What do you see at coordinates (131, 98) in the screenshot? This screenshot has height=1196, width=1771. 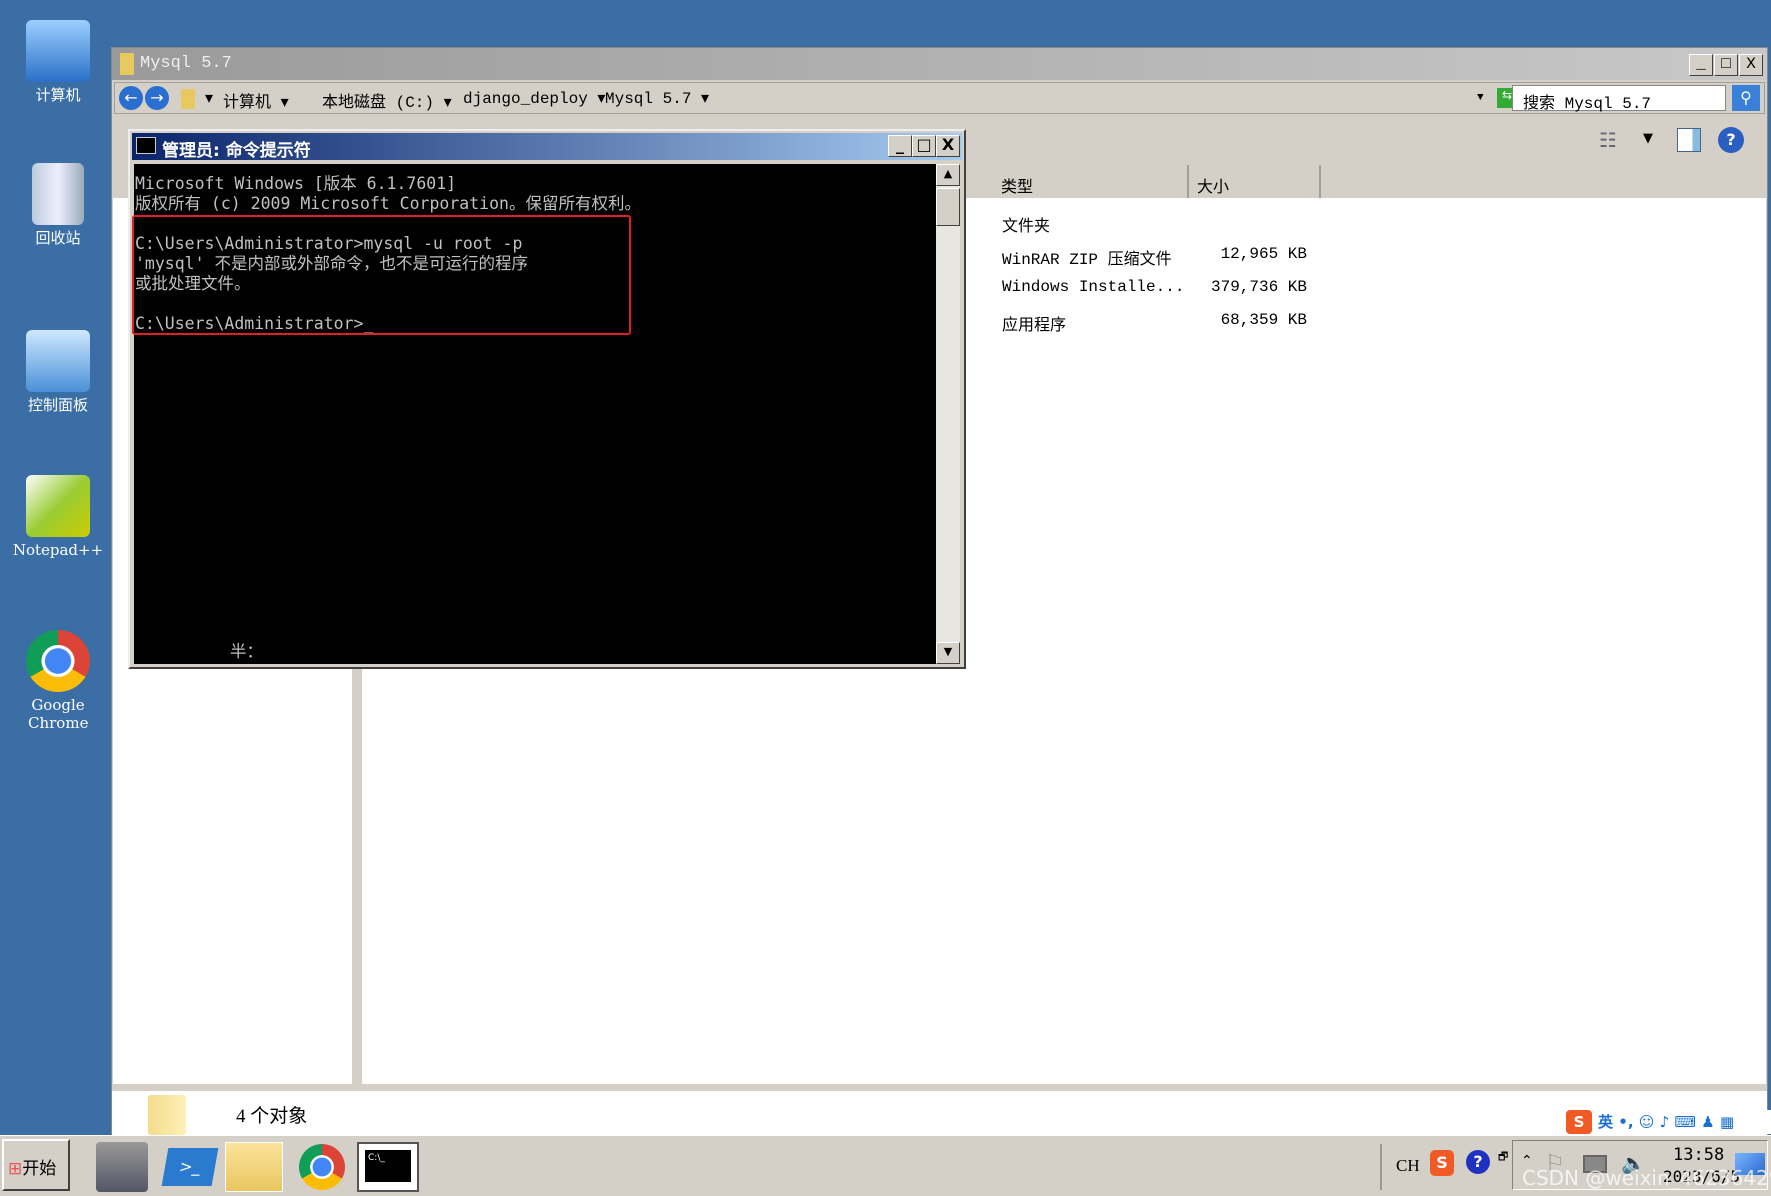 I see `back-button: ←` at bounding box center [131, 98].